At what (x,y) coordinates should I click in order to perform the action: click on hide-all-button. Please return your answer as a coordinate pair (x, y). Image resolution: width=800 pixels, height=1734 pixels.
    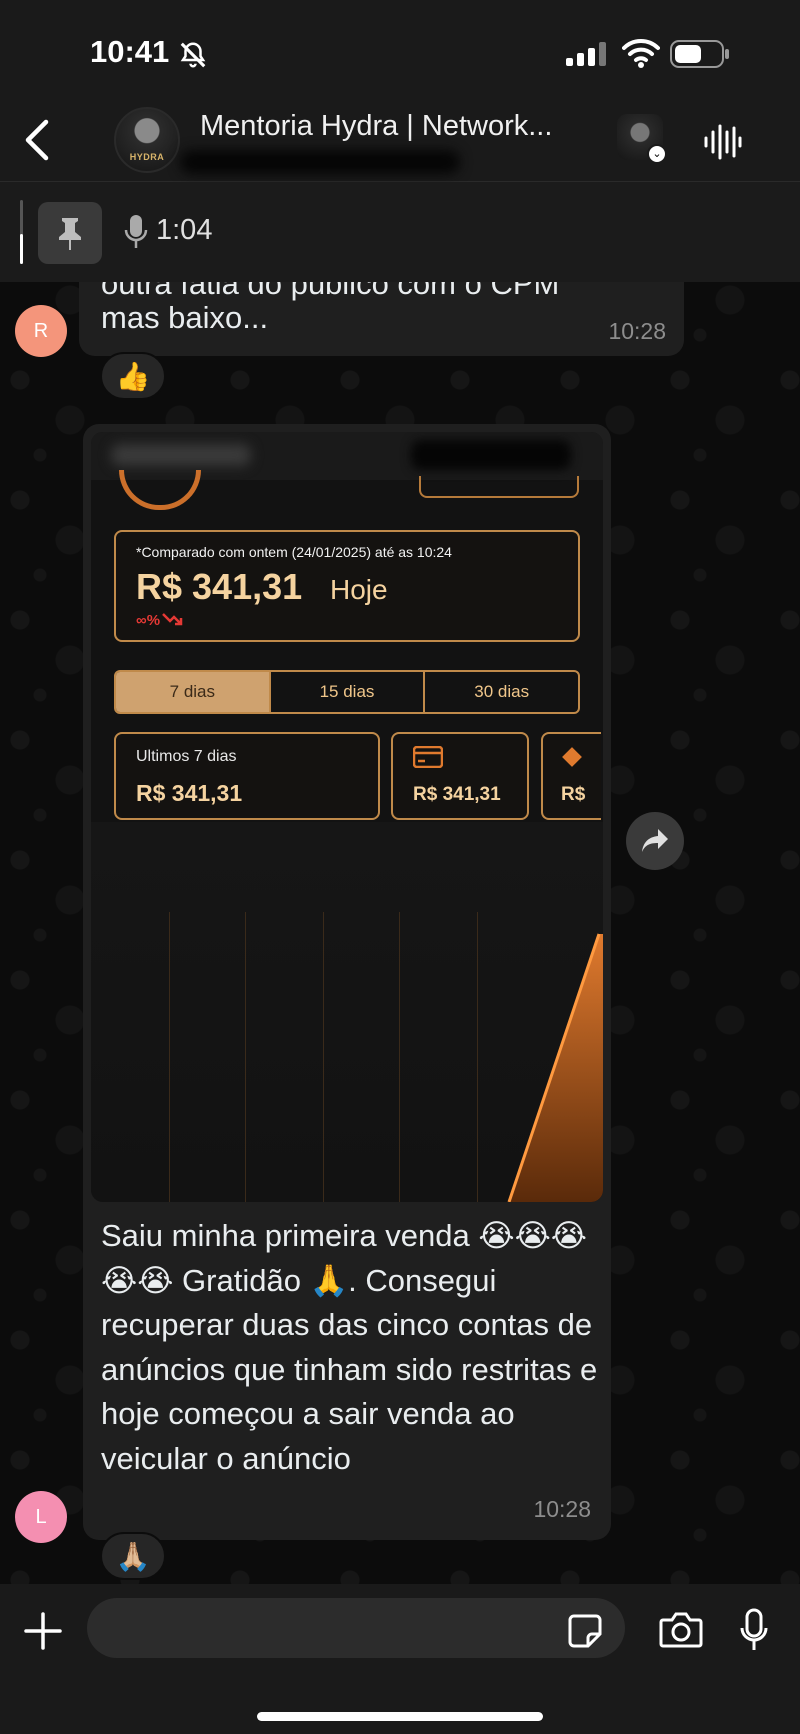
    Looking at the image, I should click on (499, 487).